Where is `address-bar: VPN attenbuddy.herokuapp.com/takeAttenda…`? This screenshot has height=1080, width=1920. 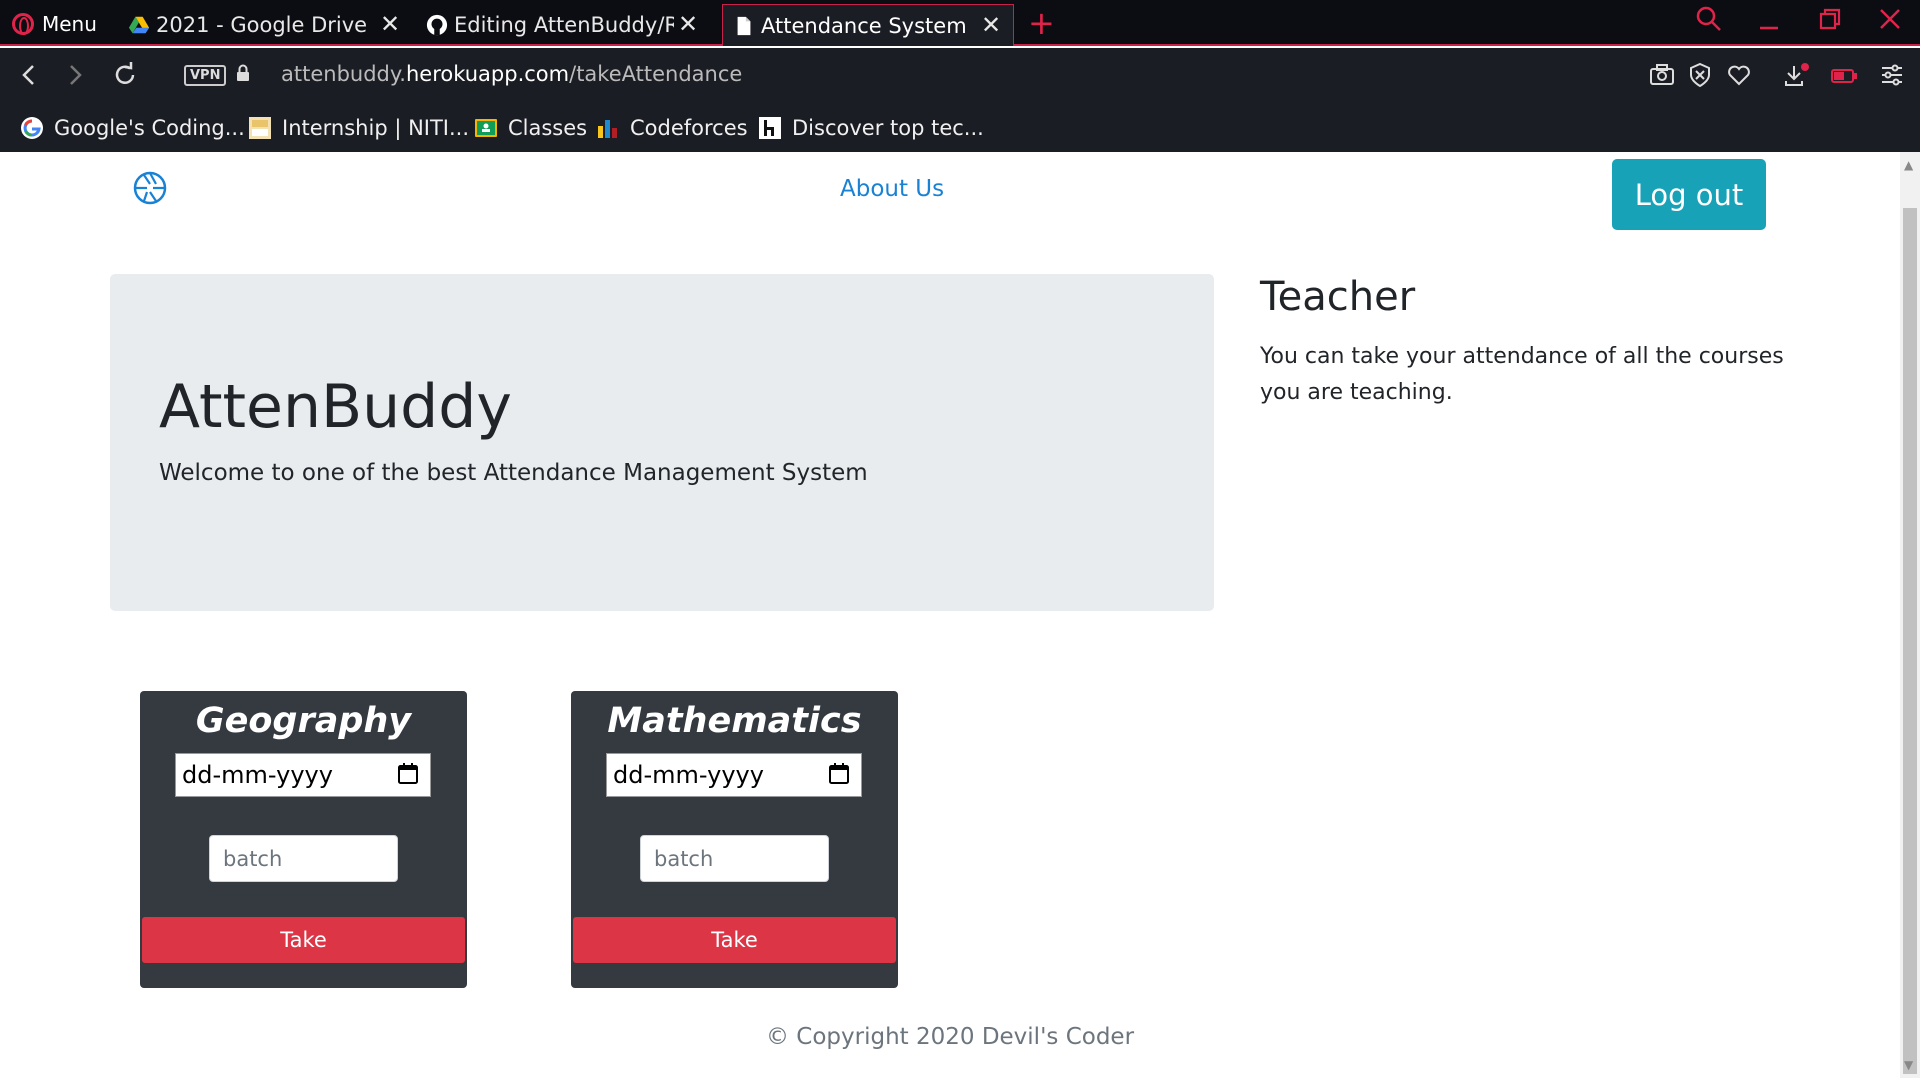
address-bar: VPN attenbuddy.herokuapp.com/takeAttenda… is located at coordinates (960, 76).